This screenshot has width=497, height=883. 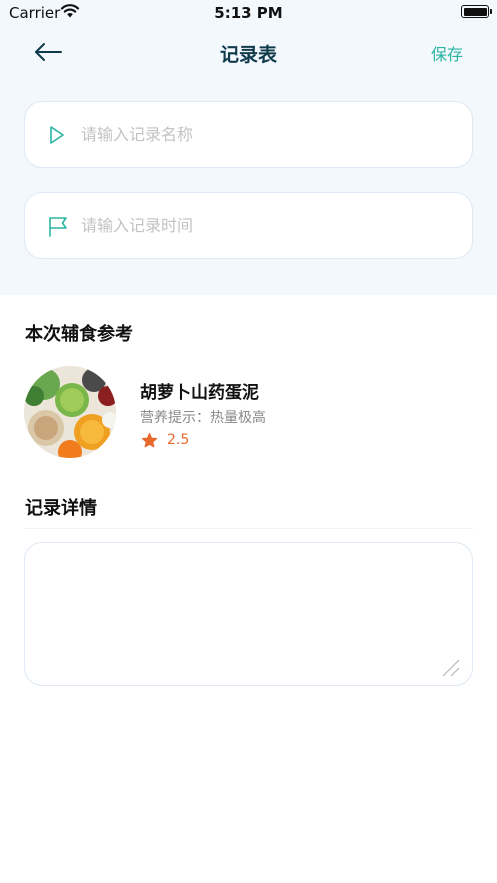 What do you see at coordinates (266, 134) in the screenshot?
I see `record-name-input` at bounding box center [266, 134].